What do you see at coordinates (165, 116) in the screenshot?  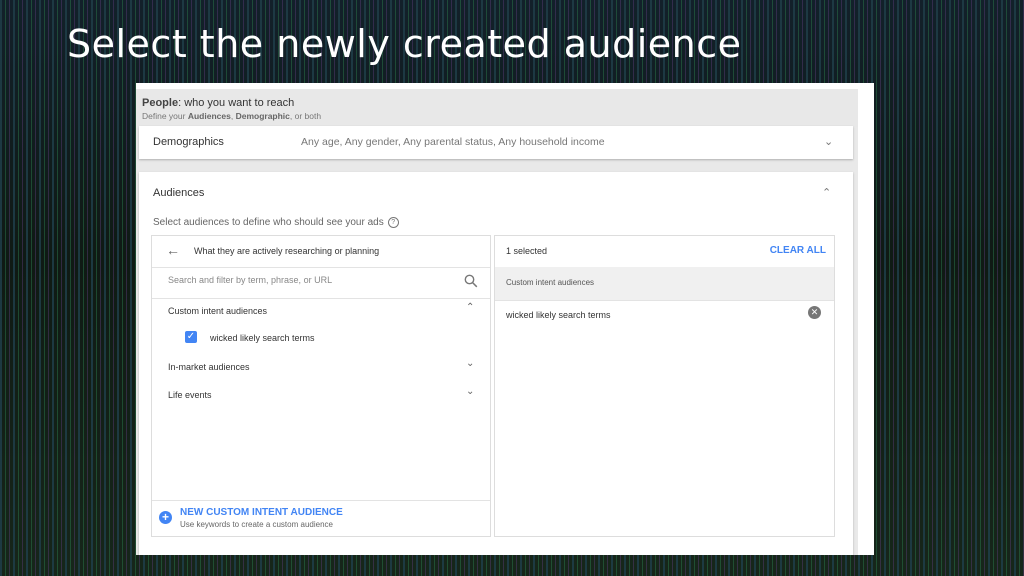 I see `define-prefix: Define your` at bounding box center [165, 116].